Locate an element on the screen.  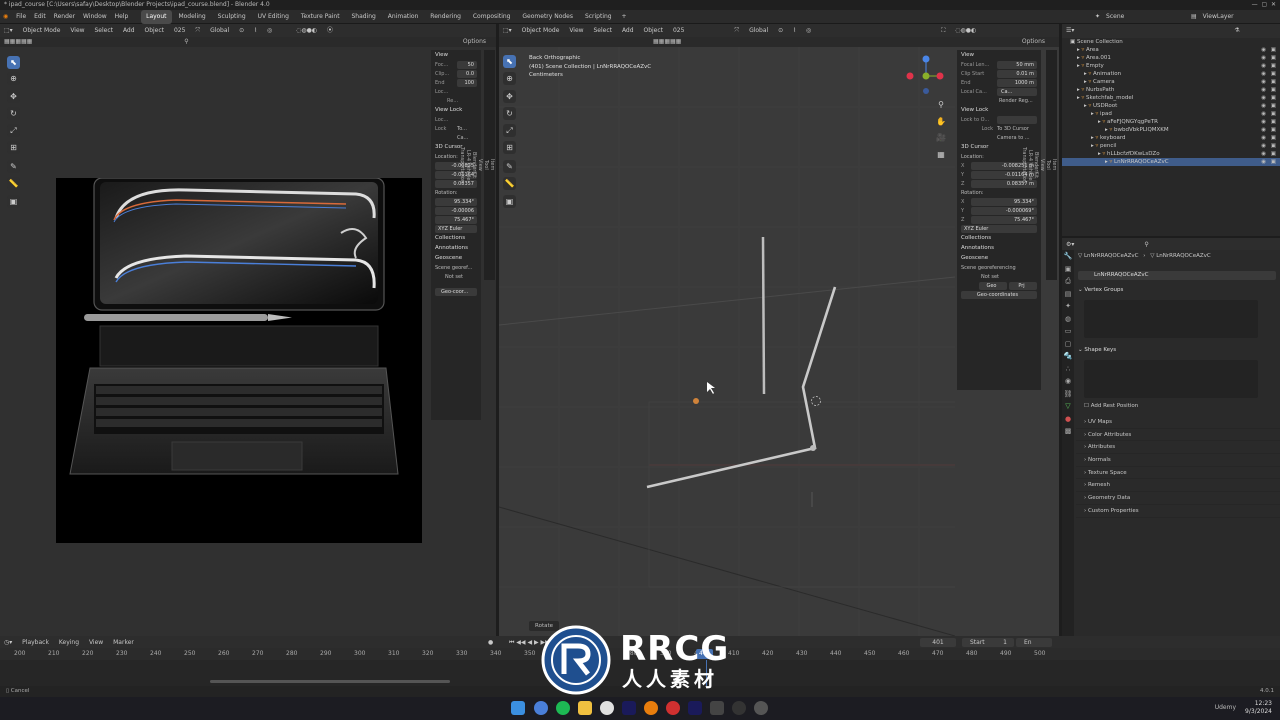
record-icon: ● is located at coordinates (490, 642).